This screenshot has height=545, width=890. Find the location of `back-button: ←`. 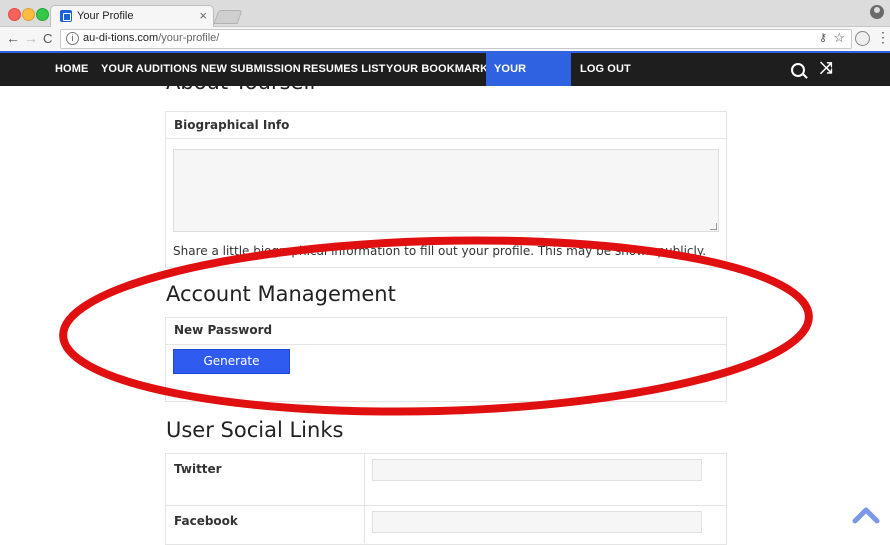

back-button: ← is located at coordinates (13, 38).